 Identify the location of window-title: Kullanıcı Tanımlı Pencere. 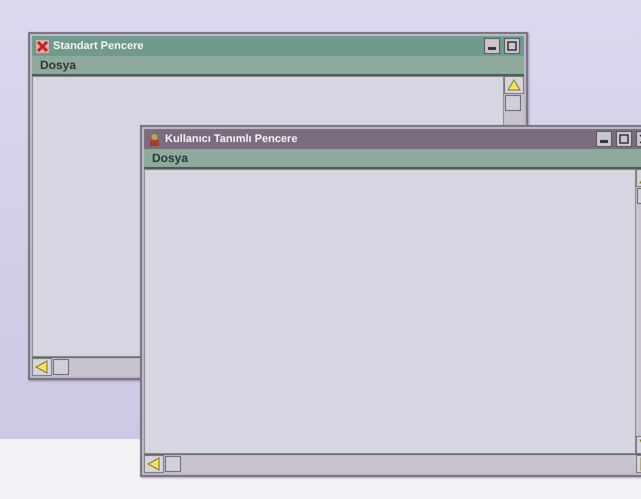
(231, 139).